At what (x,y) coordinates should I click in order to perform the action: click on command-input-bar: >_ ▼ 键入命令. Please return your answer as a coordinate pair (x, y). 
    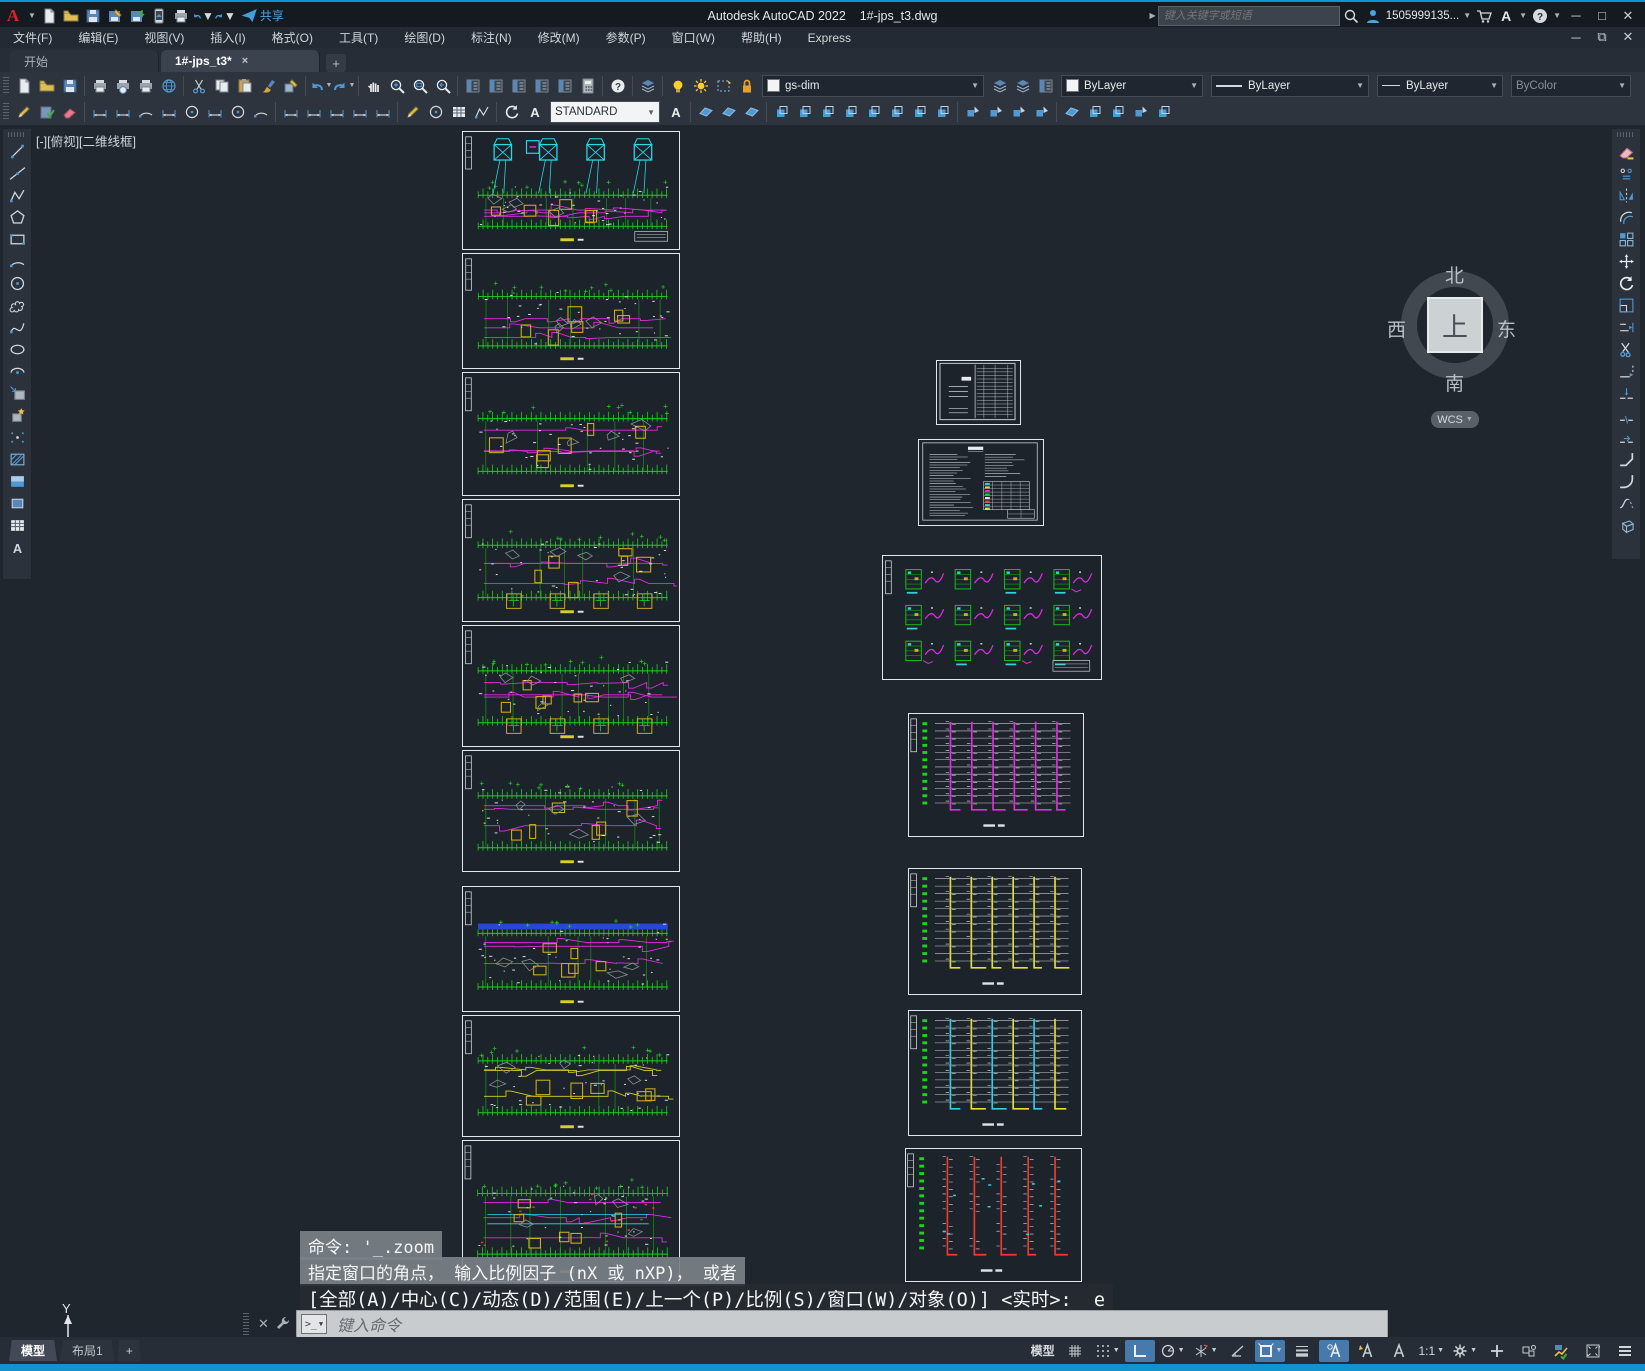
    Looking at the image, I should click on (842, 1323).